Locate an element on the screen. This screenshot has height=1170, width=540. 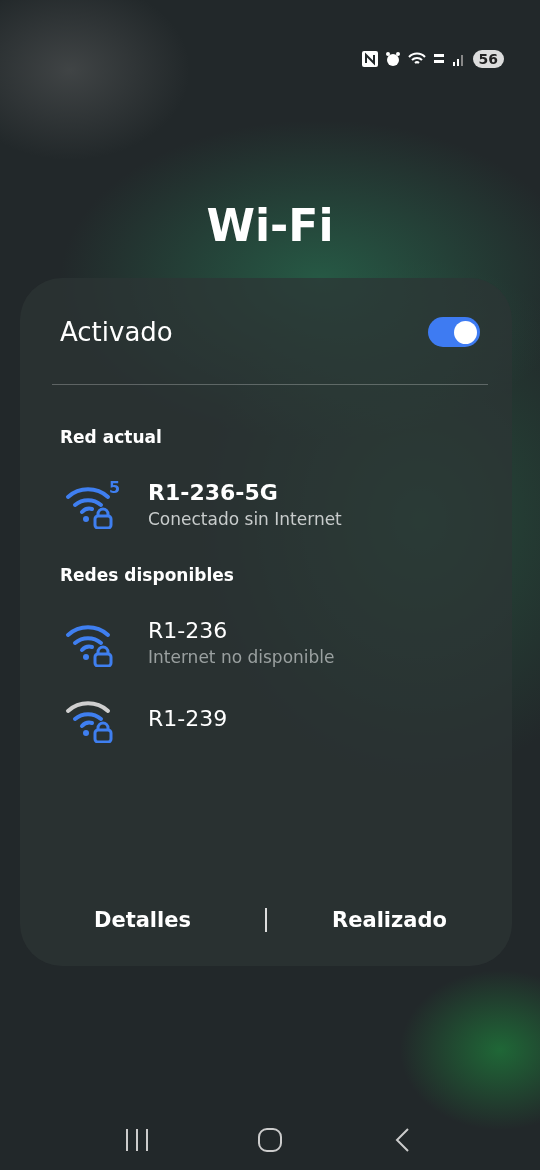
wifi-switch is located at coordinates (454, 332).